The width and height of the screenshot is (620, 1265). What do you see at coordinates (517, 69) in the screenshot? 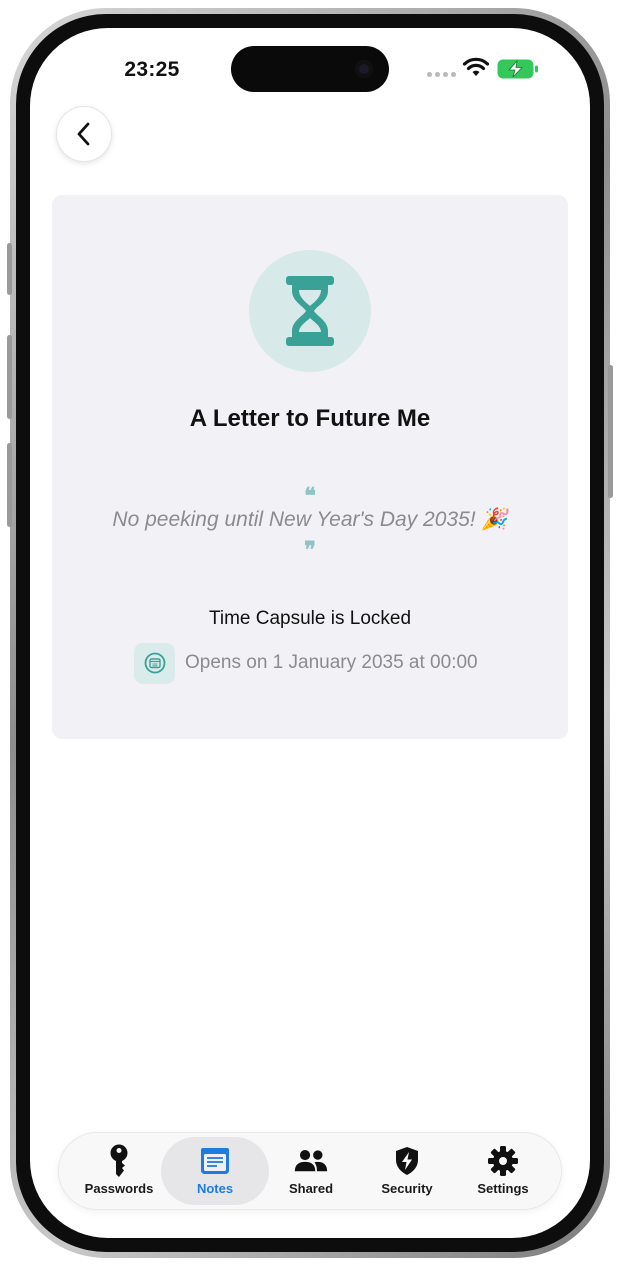
I see `battery-charging-icon` at bounding box center [517, 69].